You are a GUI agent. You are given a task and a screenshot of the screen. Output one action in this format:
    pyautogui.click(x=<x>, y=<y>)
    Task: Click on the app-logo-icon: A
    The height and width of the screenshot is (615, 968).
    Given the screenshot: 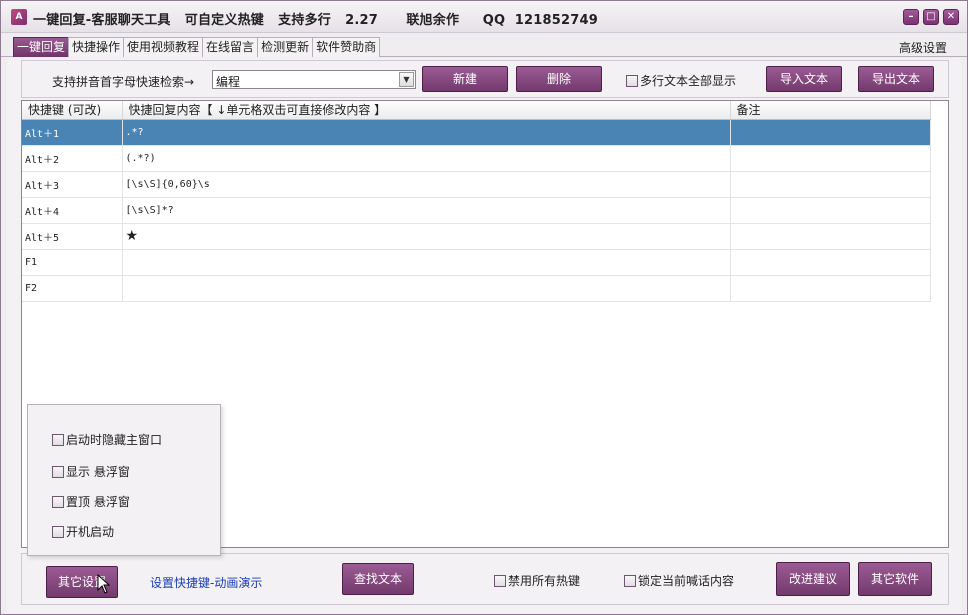 What is the action you would take?
    pyautogui.click(x=19, y=17)
    